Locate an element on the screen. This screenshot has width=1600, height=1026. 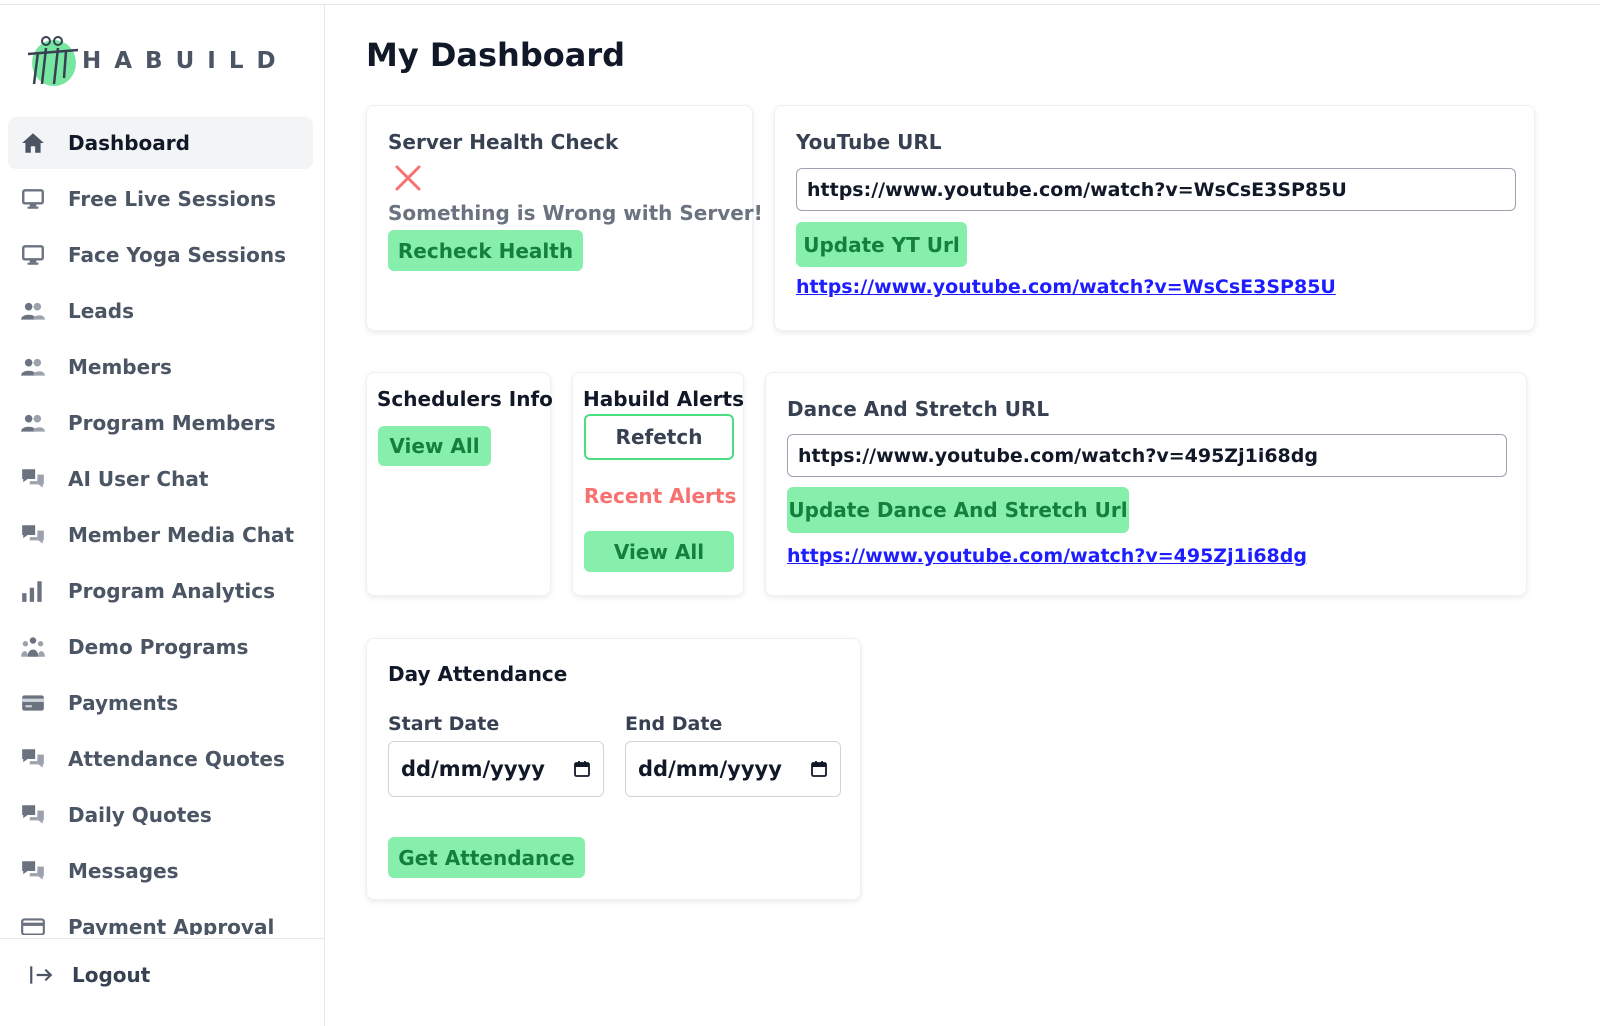
habuild-logo: HABUILD is located at coordinates (156, 61).